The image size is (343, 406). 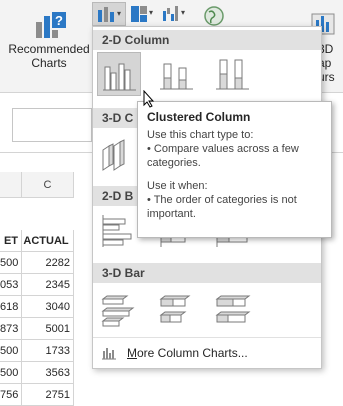 I want to click on more-link-accelerator: M, so click(x=132, y=353).